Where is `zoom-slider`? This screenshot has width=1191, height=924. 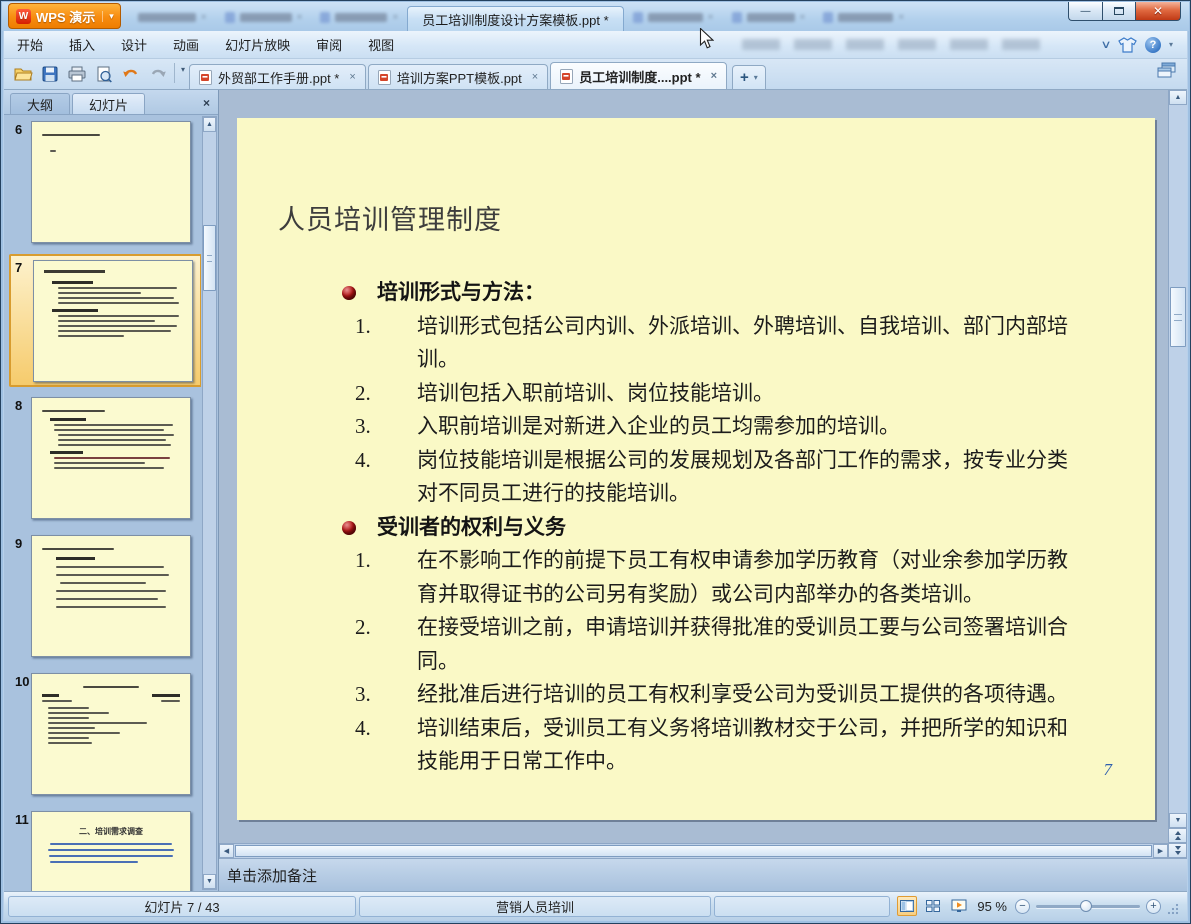 zoom-slider is located at coordinates (1088, 905).